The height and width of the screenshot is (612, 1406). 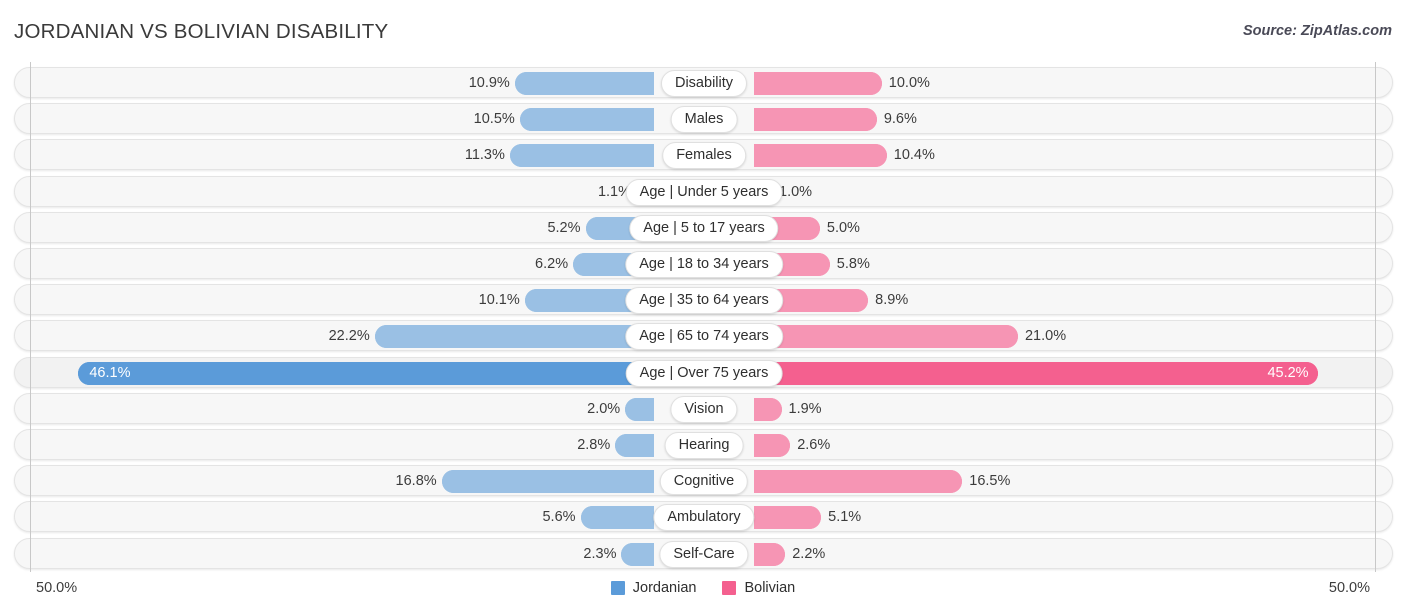 What do you see at coordinates (600, 553) in the screenshot?
I see `value-label-jordanian: 2.3%` at bounding box center [600, 553].